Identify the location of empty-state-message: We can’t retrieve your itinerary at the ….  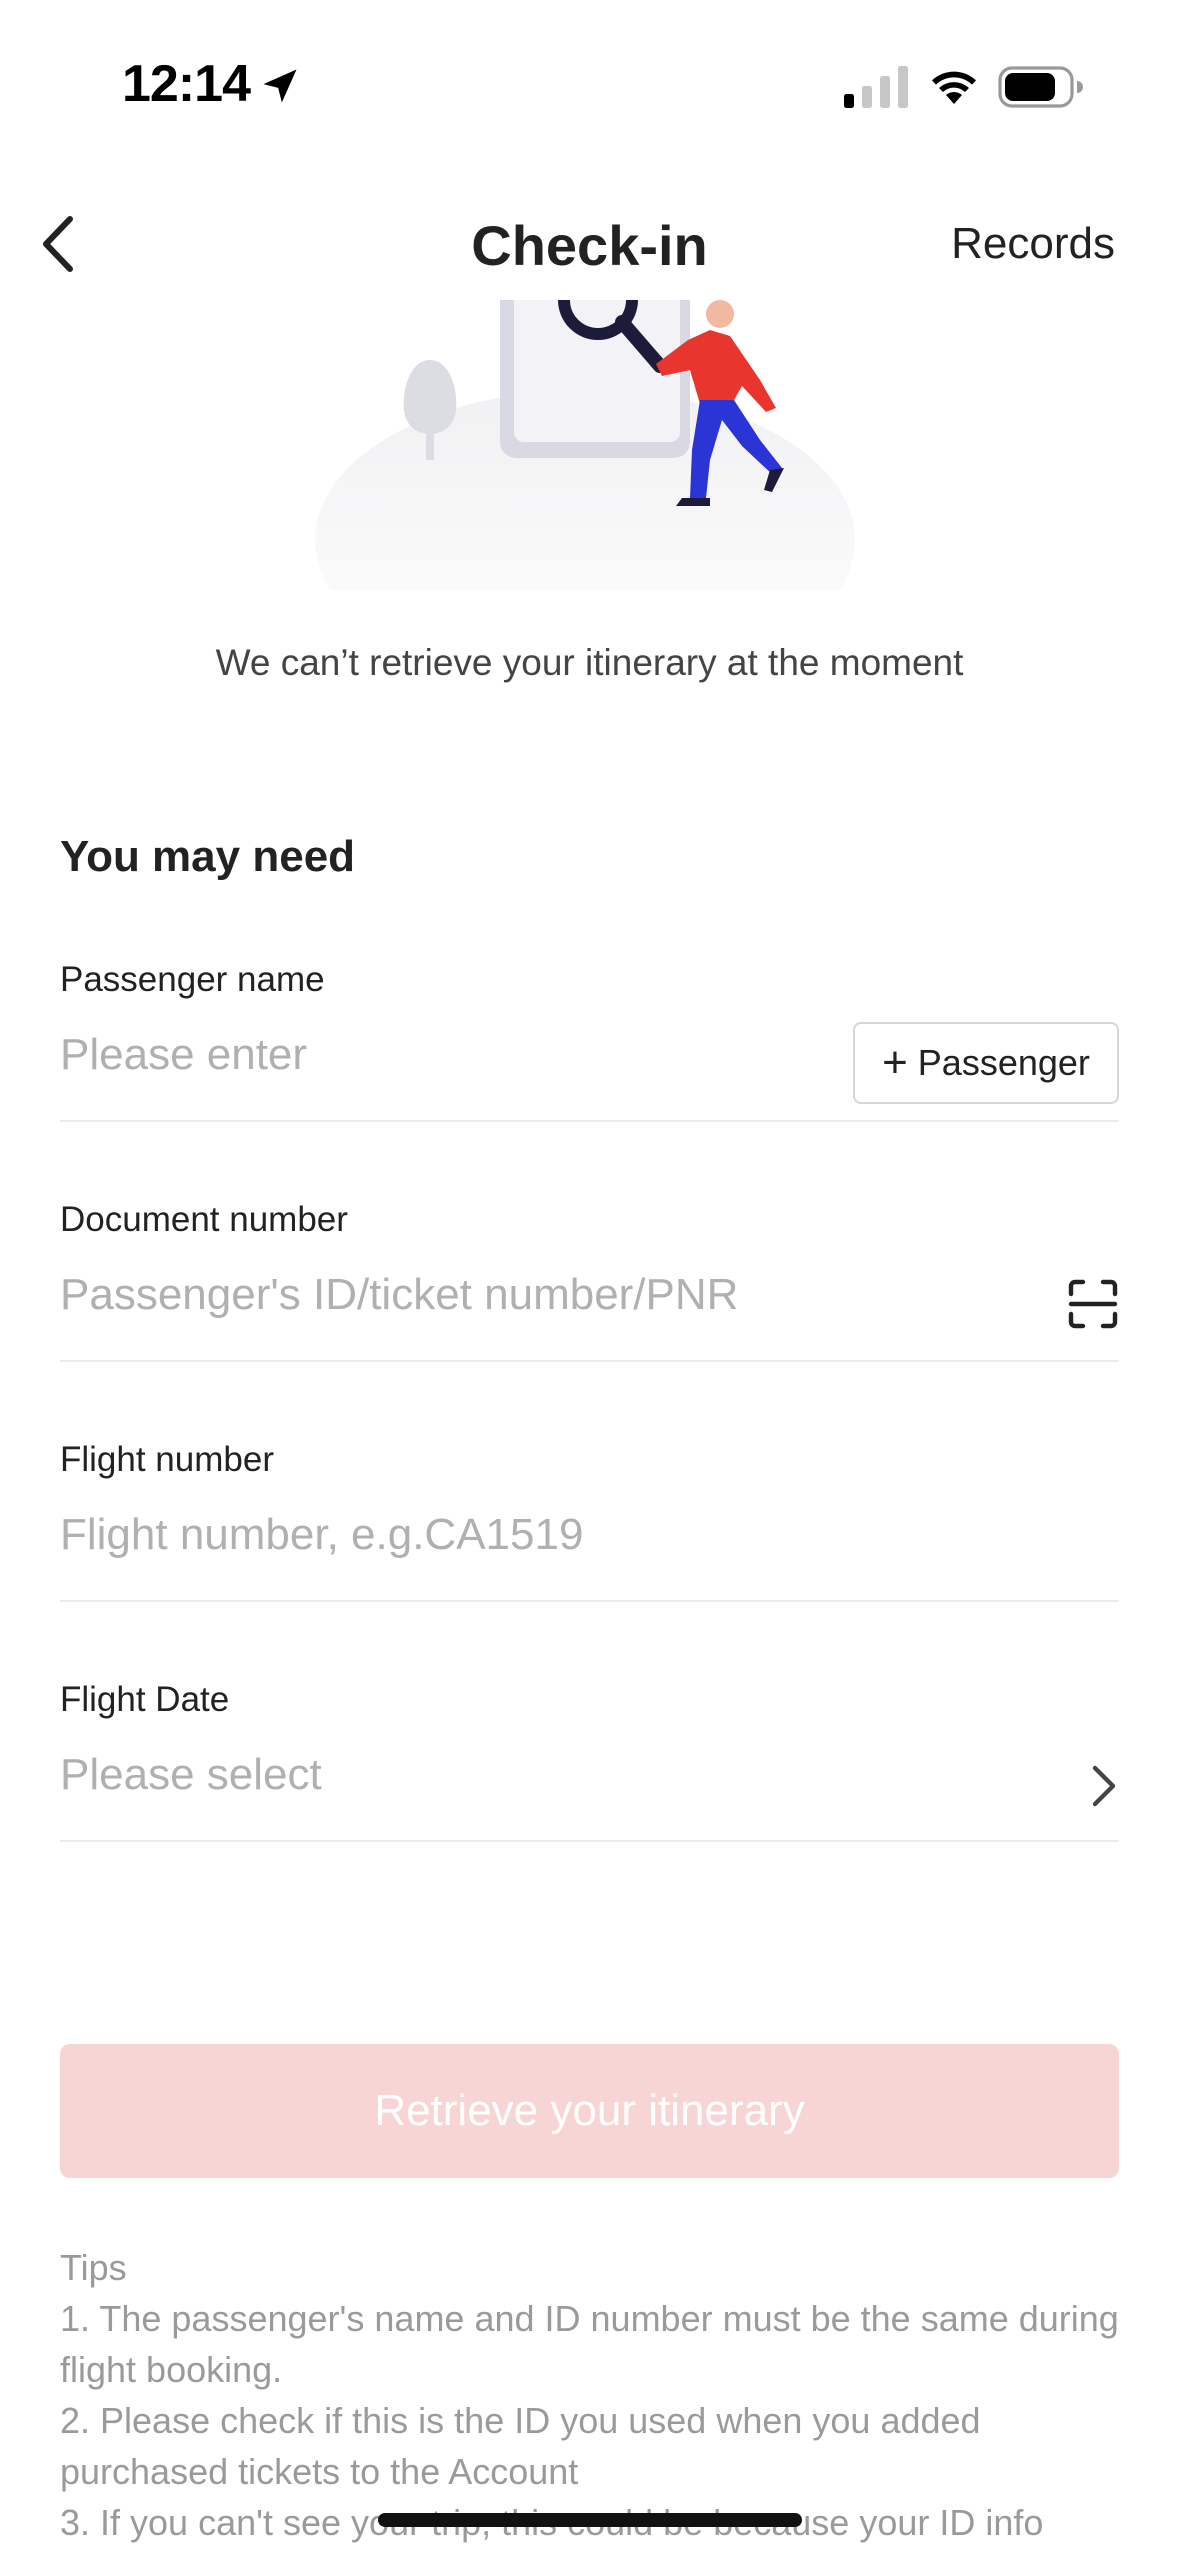
(589, 662).